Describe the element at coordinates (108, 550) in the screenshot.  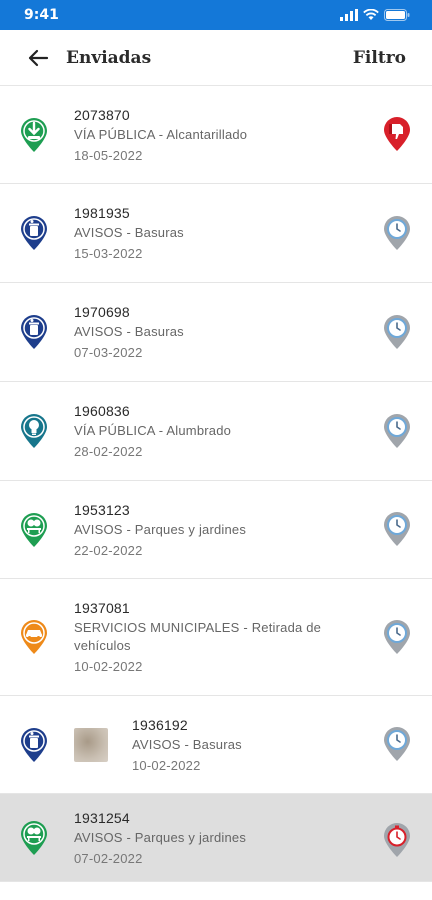
I see `report-date: 22-02-2022` at that location.